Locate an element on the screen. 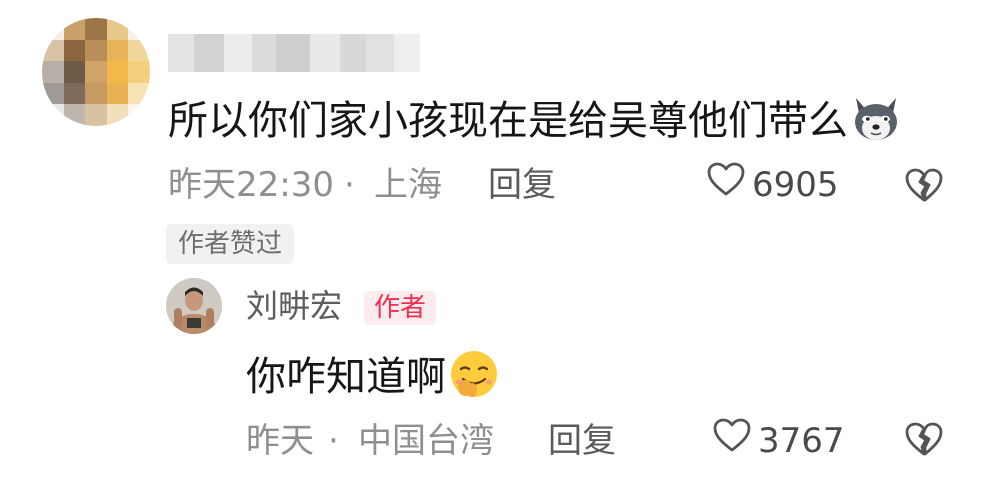 This screenshot has height=479, width=1000. husky-dog-emoji-icon is located at coordinates (876, 118).